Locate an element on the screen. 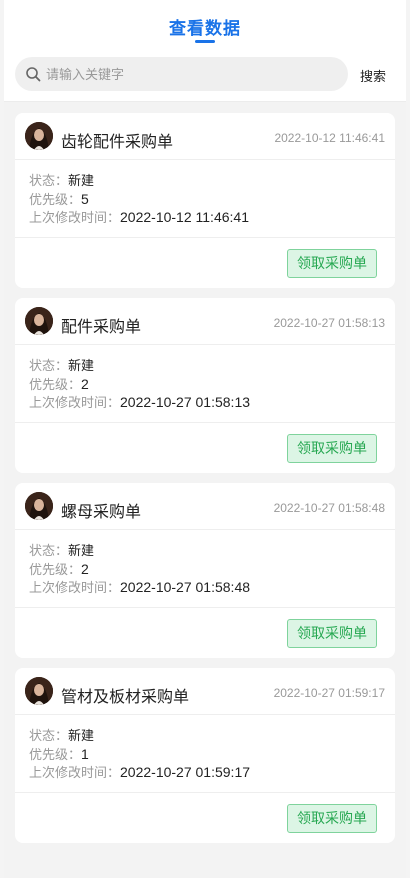  card-details: 状态：新建 优先级：2 上次修改时间：2022-10-27 01:58:13 is located at coordinates (205, 384).